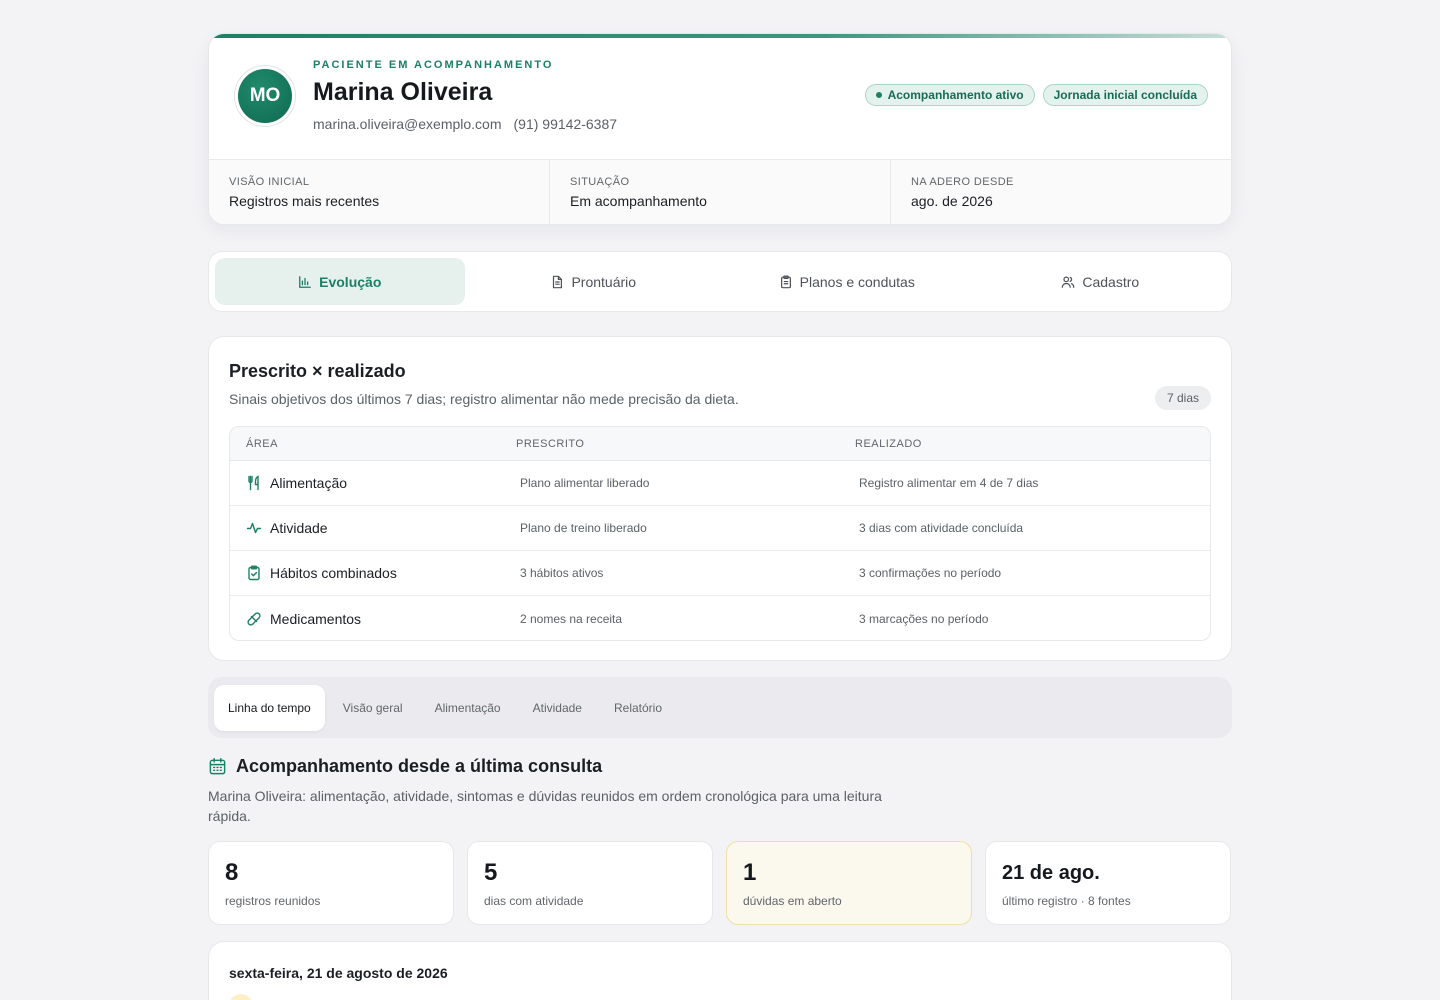 The image size is (1440, 1000). I want to click on tab-cadastro: Cadastro, so click(1101, 281).